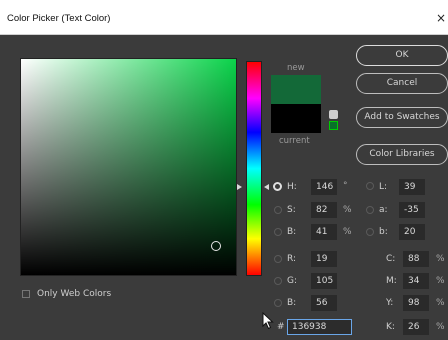 The height and width of the screenshot is (340, 448). What do you see at coordinates (74, 294) in the screenshot?
I see `only-web-colors-label: Only Web Colors` at bounding box center [74, 294].